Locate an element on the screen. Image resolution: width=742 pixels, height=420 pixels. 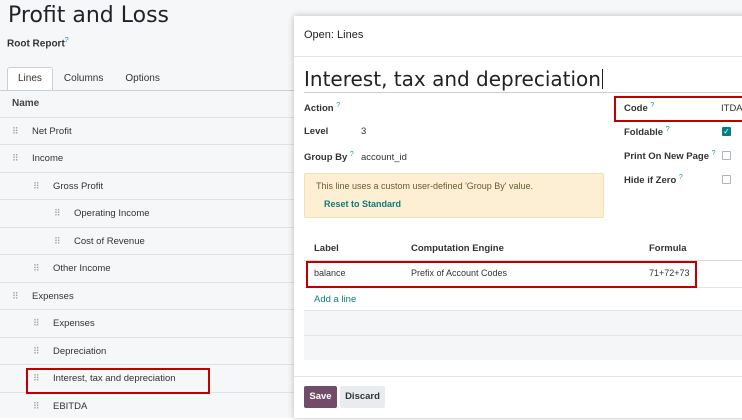
hide-if-zero-checkbox is located at coordinates (726, 179).